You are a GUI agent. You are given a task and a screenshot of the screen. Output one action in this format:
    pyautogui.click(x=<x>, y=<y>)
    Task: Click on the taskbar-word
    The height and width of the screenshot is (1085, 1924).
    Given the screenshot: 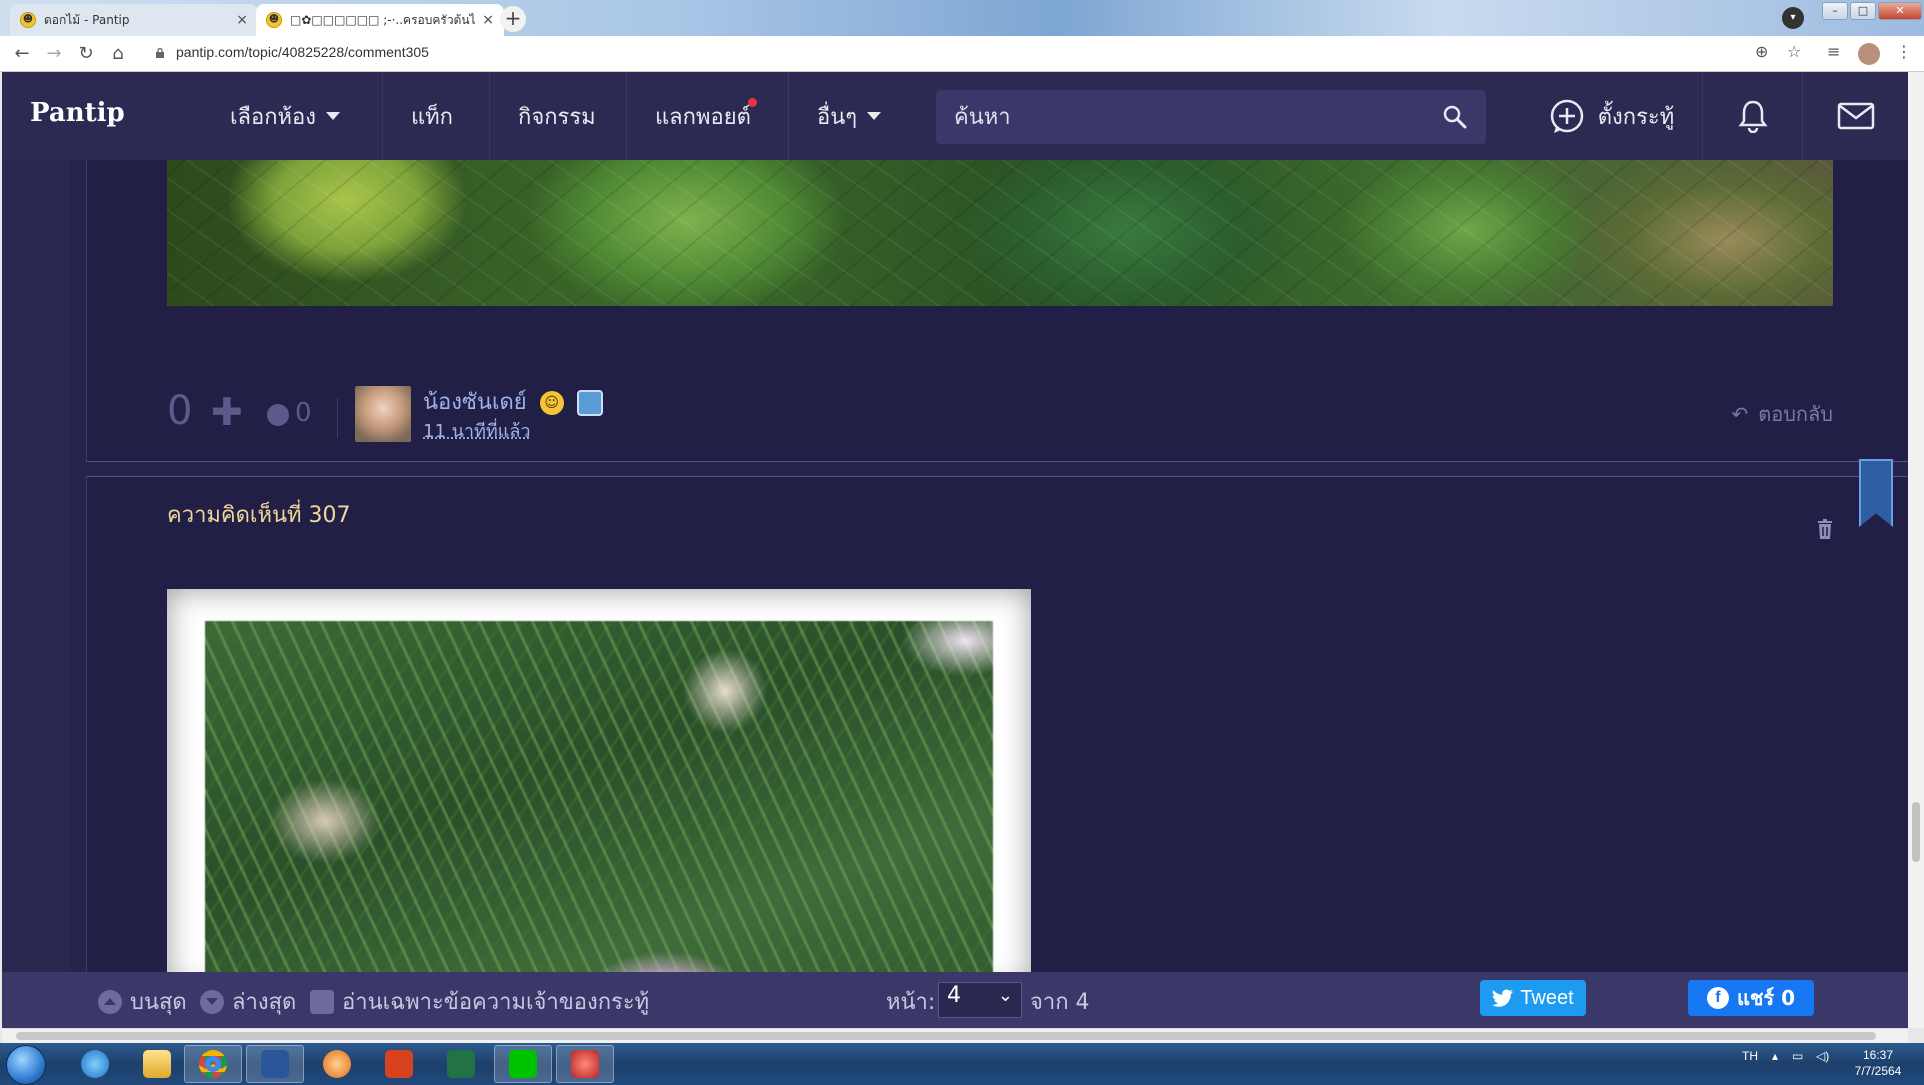 What is the action you would take?
    pyautogui.click(x=275, y=1064)
    